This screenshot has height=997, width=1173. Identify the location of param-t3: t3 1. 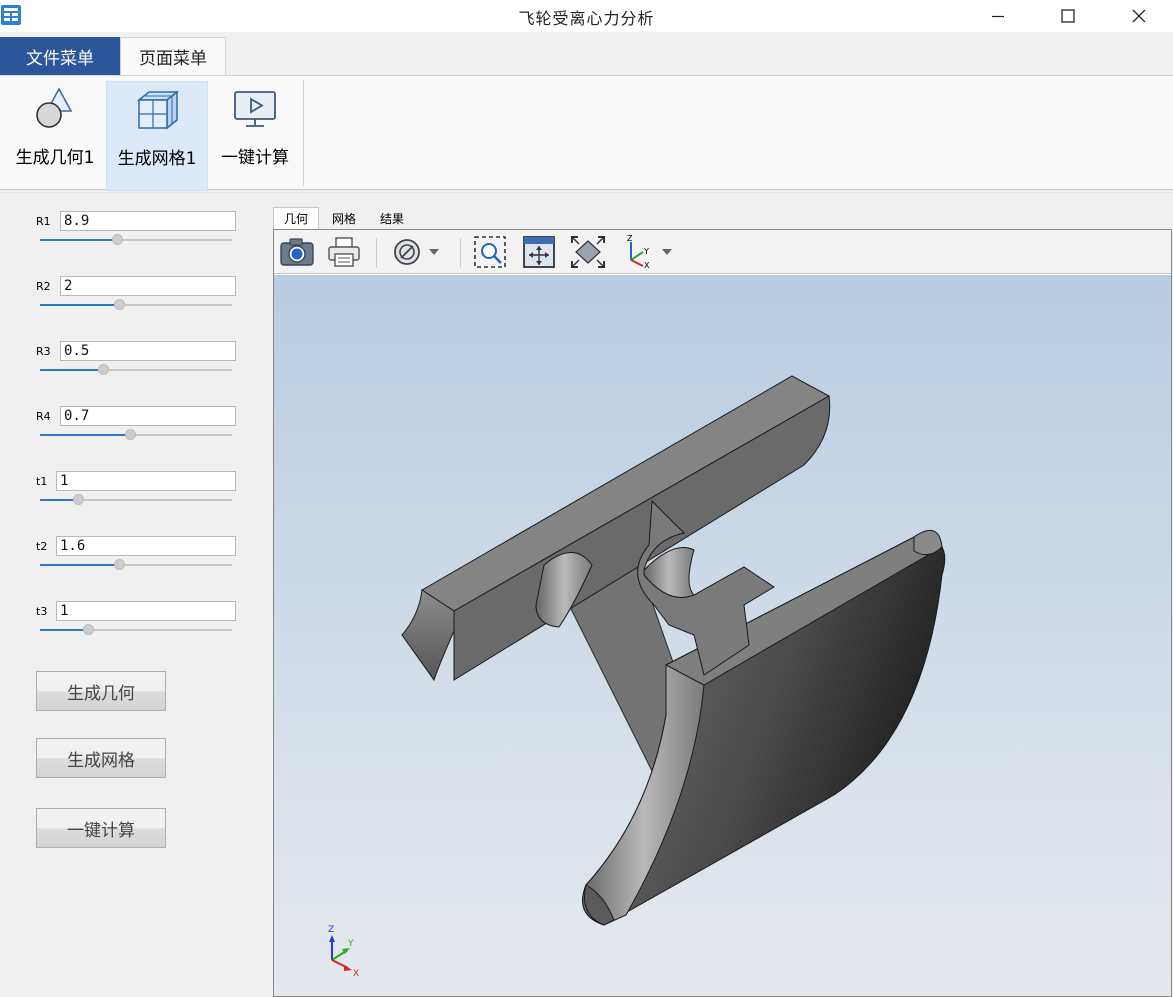
(136, 621).